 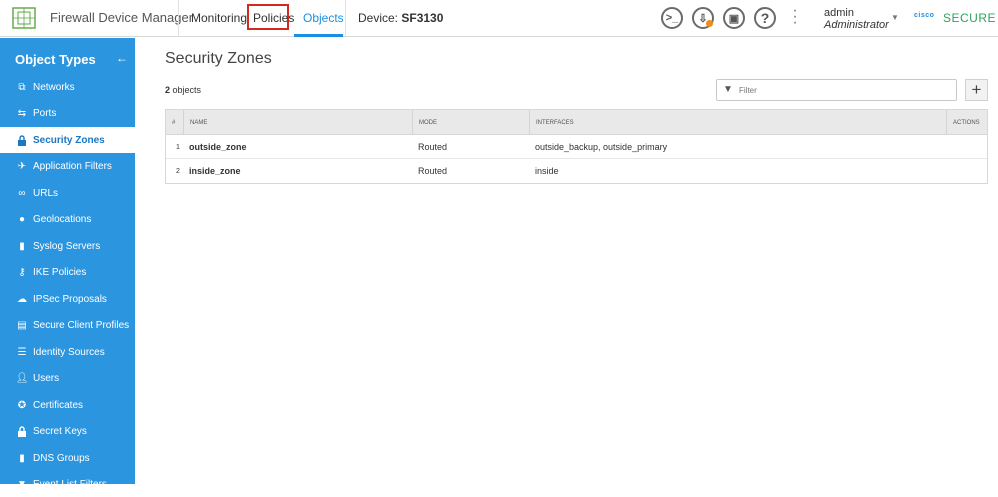 What do you see at coordinates (734, 18) in the screenshot?
I see `task-list-icon: ▣` at bounding box center [734, 18].